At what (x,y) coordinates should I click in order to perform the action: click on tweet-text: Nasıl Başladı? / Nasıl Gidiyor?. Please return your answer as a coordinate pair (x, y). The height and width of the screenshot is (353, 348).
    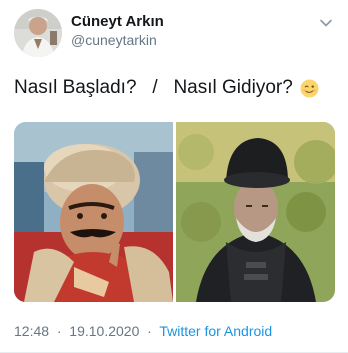
    Looking at the image, I should click on (166, 88).